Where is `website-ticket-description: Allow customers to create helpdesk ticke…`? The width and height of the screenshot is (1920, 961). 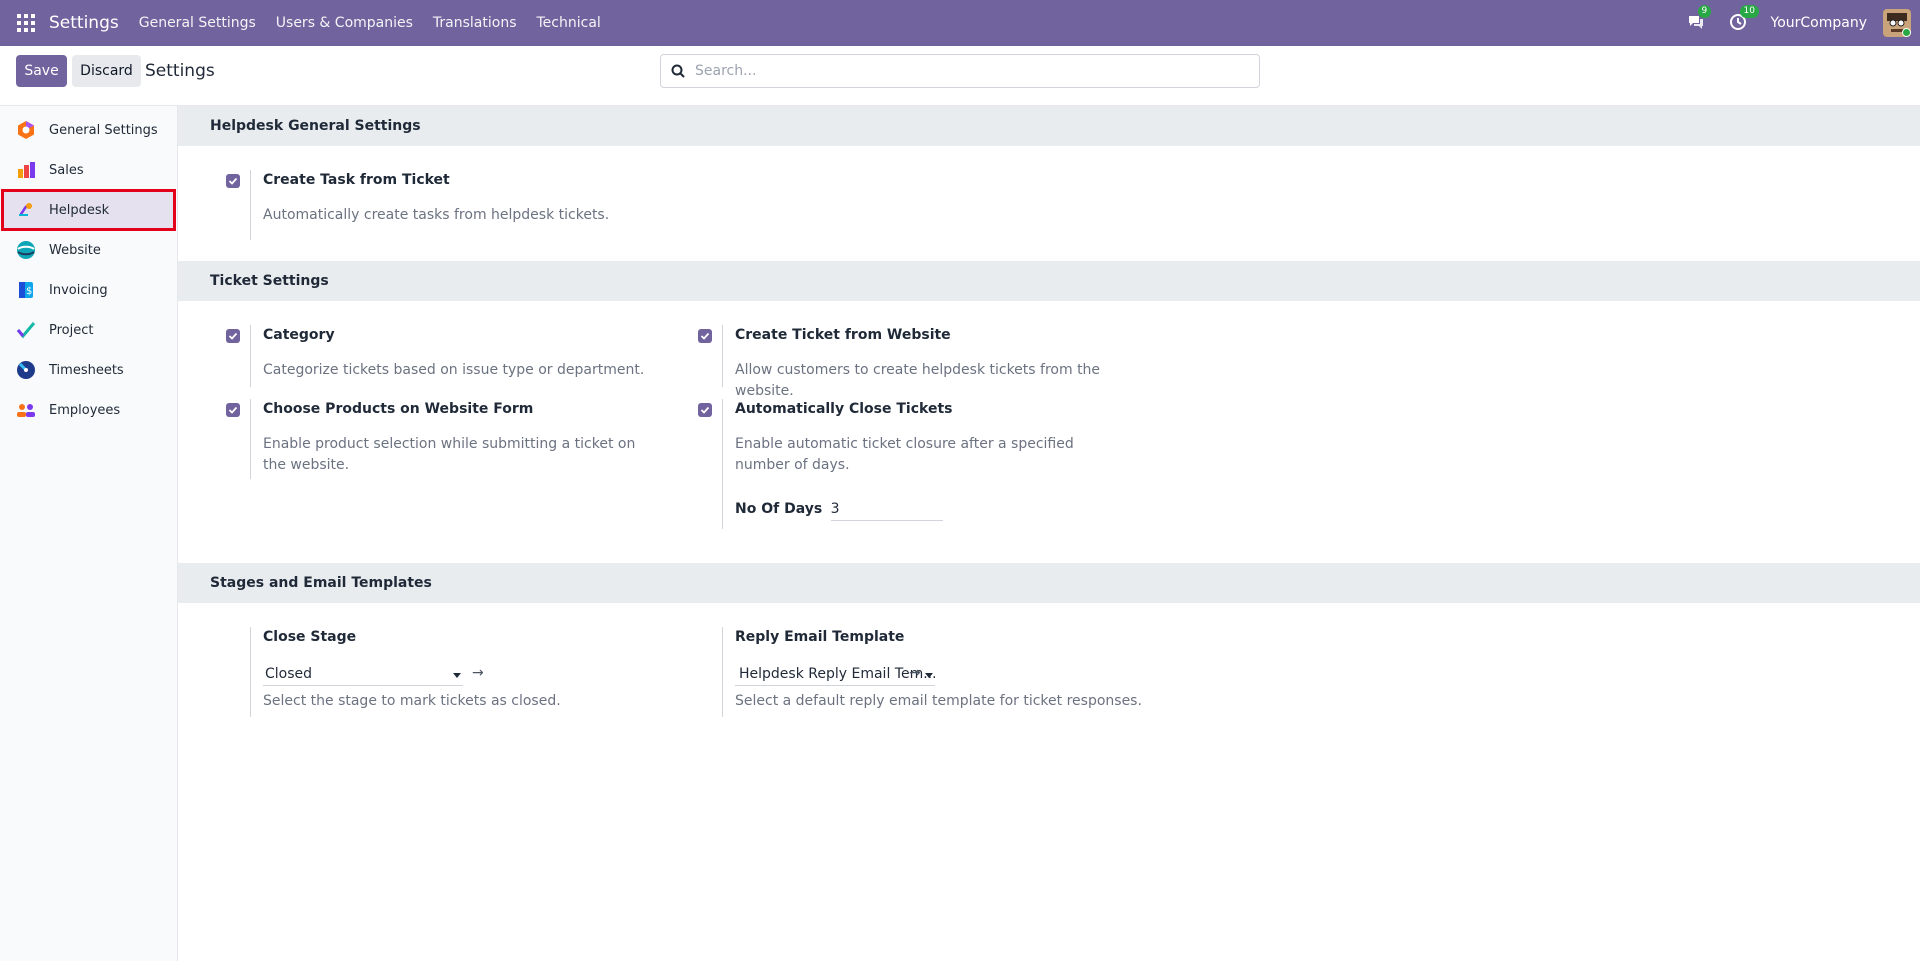
website-ticket-description: Allow customers to create helpdesk ticke… is located at coordinates (918, 380).